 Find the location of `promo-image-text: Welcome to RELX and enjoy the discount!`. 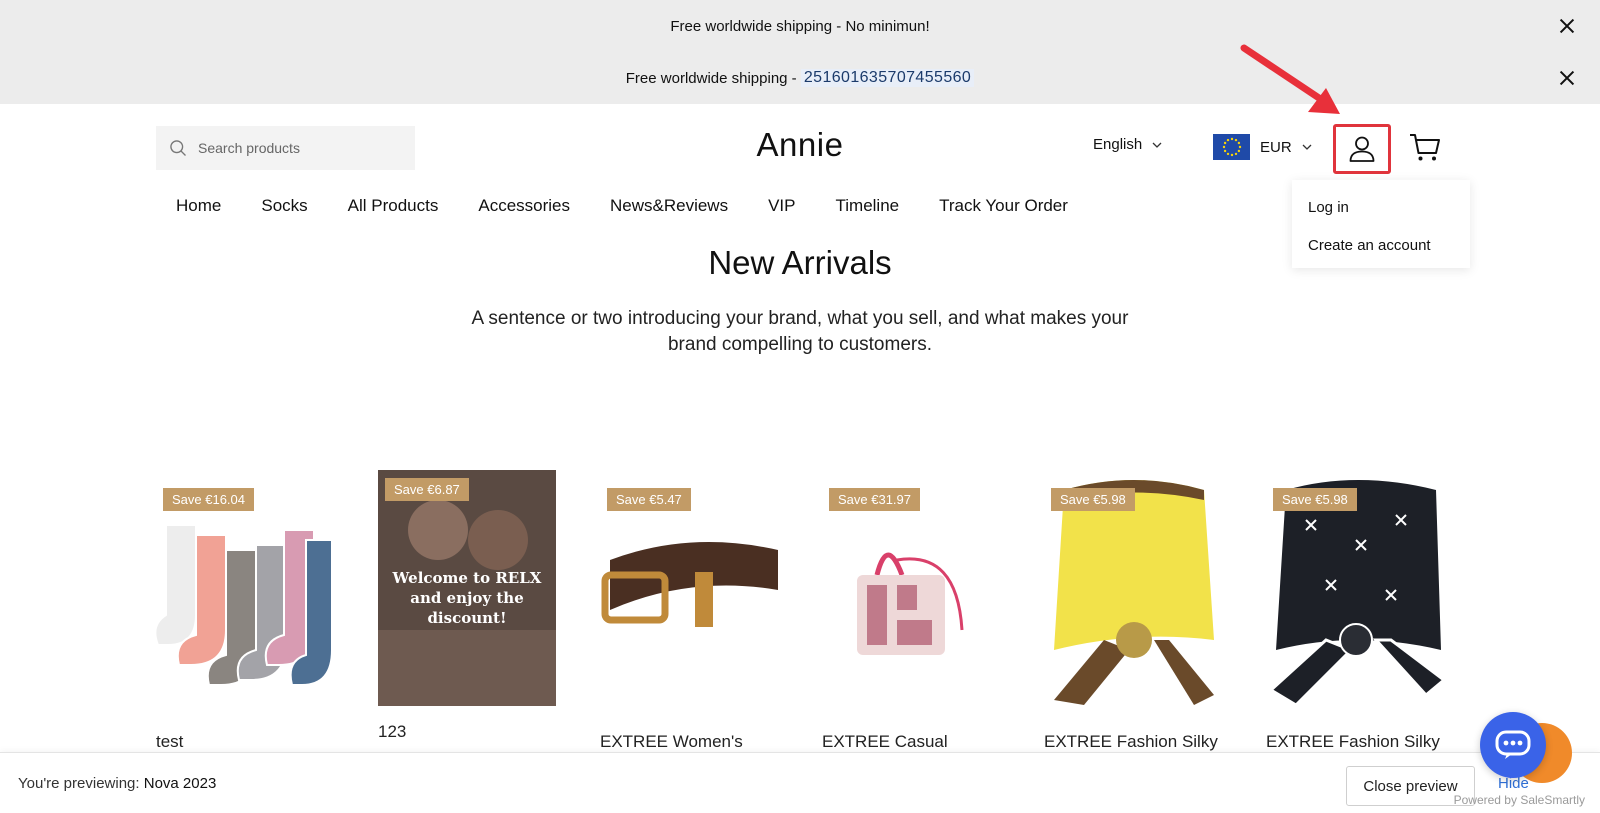

promo-image-text: Welcome to RELX and enjoy the discount! is located at coordinates (467, 598).